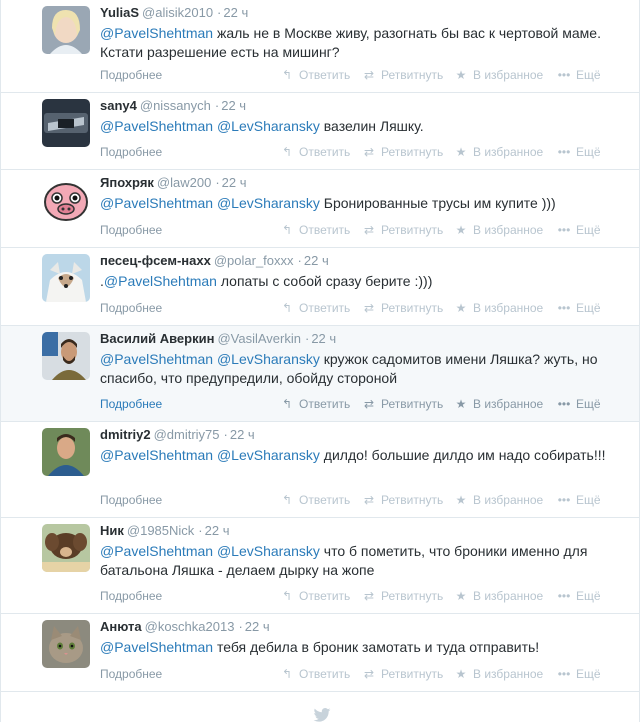  What do you see at coordinates (119, 12) in the screenshot?
I see `tweet-author-name: YuliaS` at bounding box center [119, 12].